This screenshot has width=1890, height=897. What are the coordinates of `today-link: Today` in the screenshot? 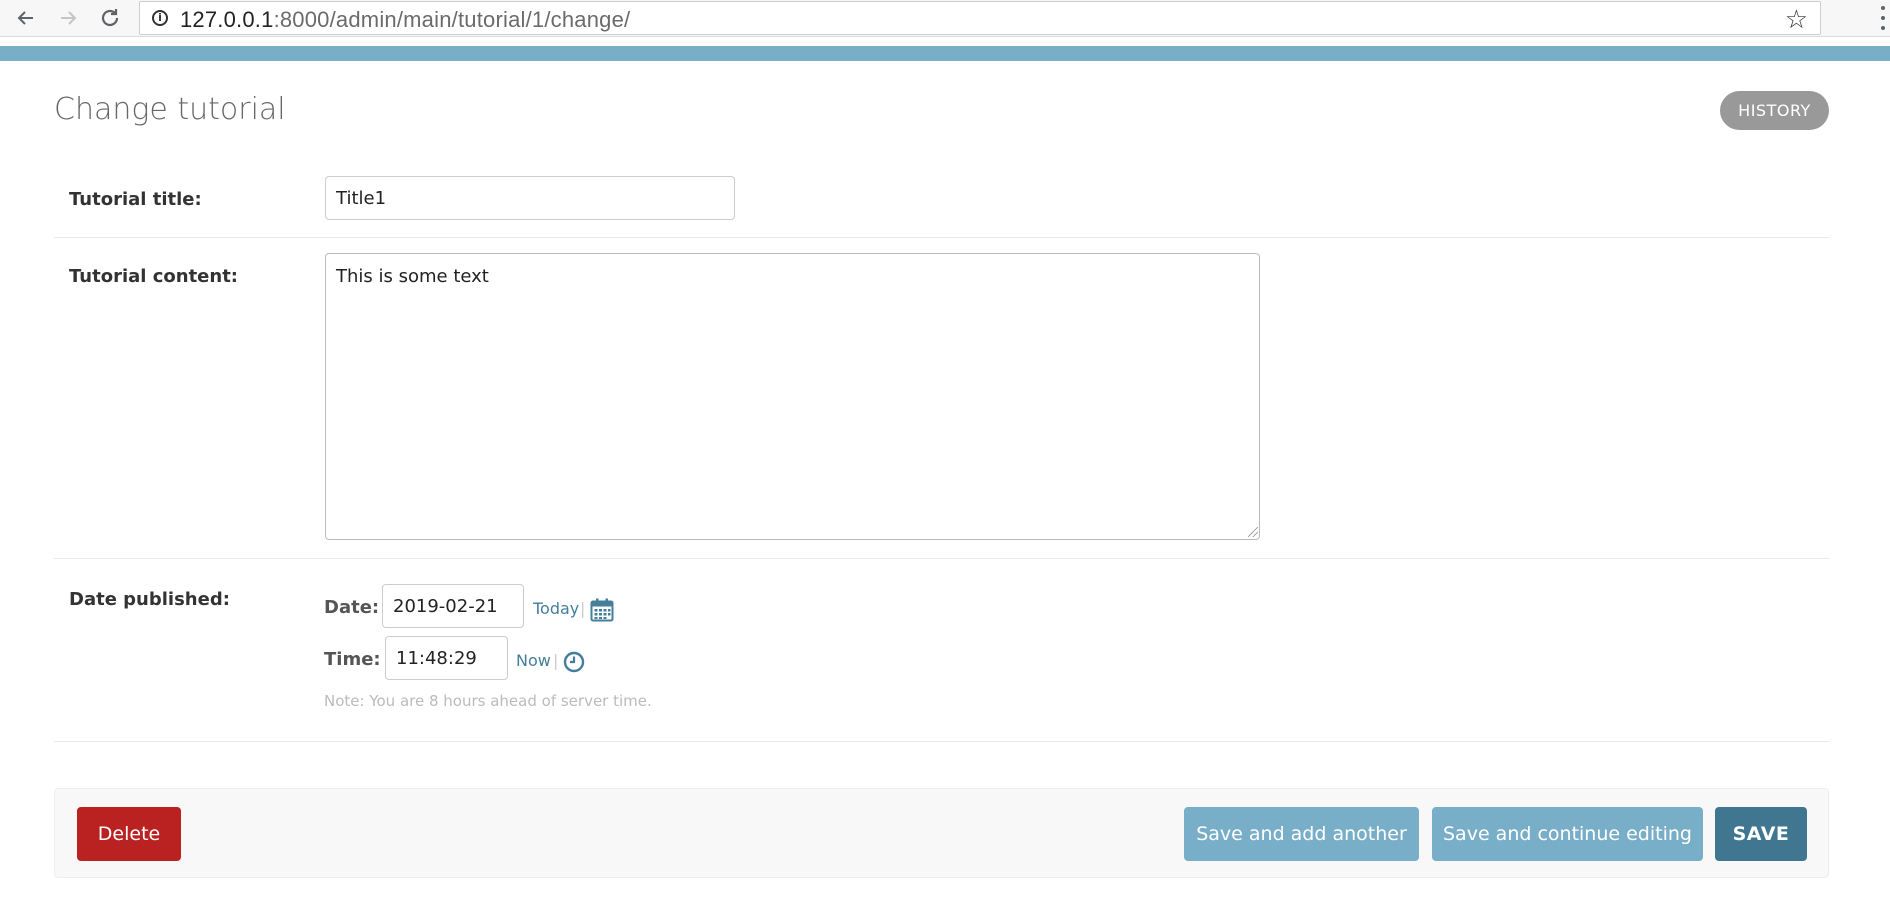 It's located at (556, 608).